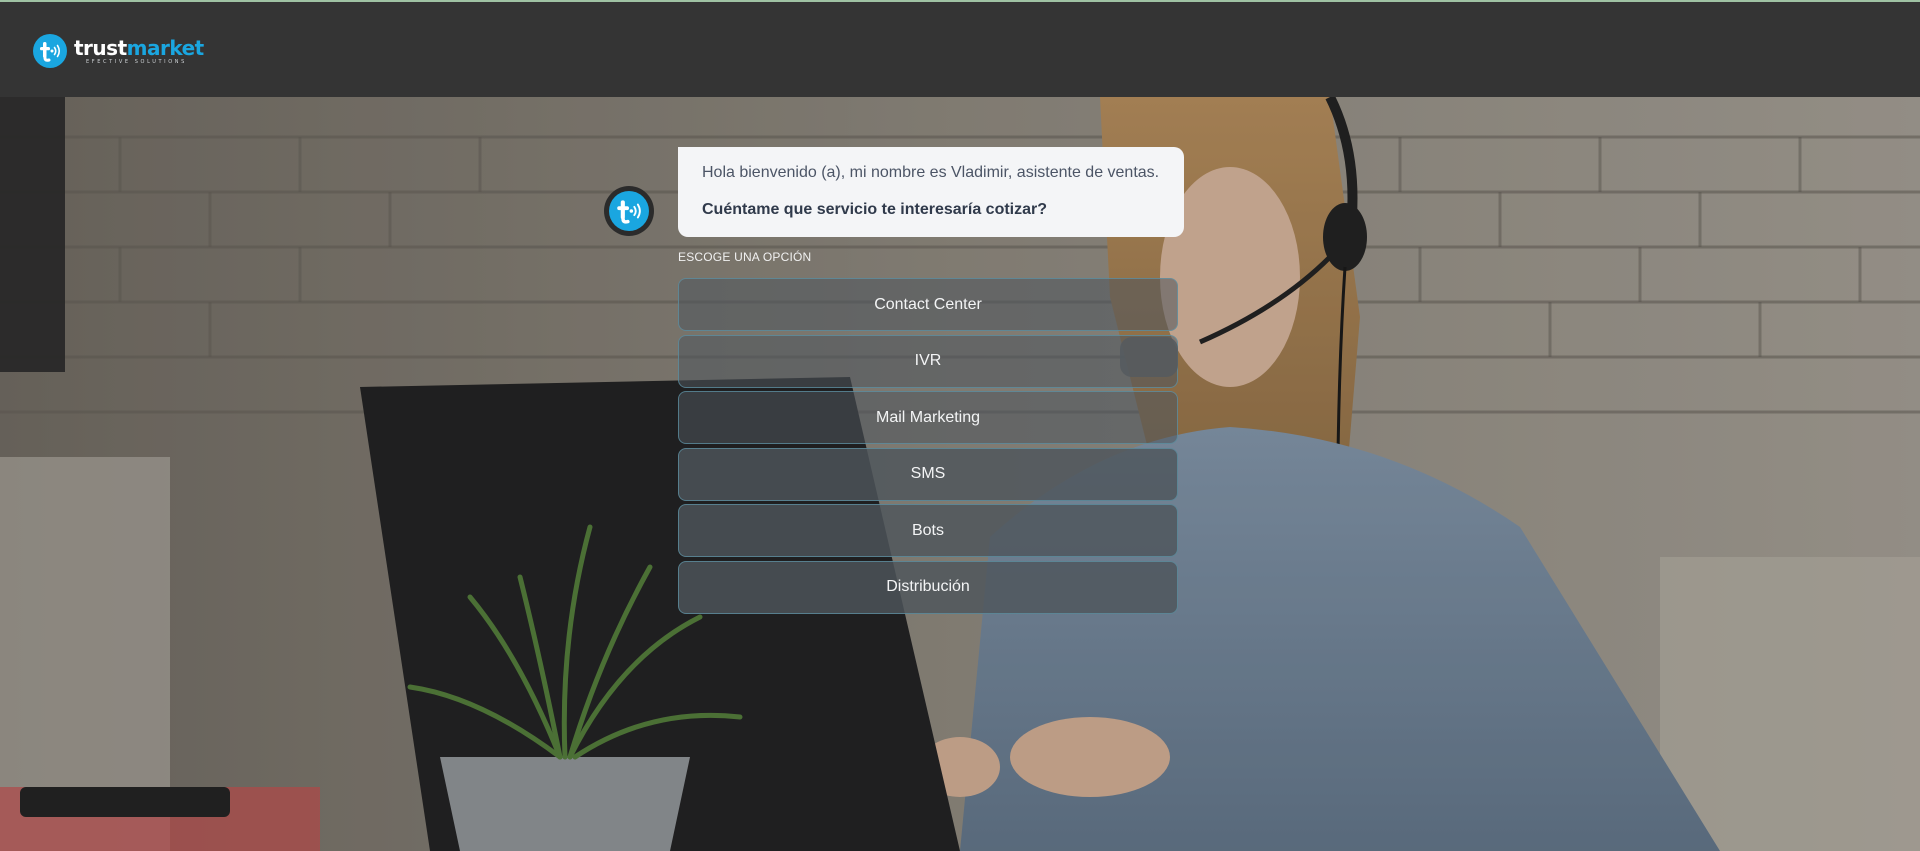 The width and height of the screenshot is (1920, 851). What do you see at coordinates (928, 530) in the screenshot?
I see `option-bots: Bots` at bounding box center [928, 530].